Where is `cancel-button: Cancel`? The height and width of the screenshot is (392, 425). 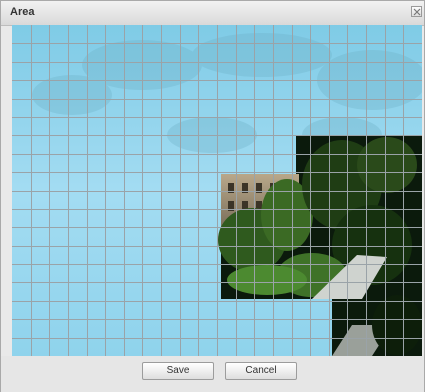 cancel-button: Cancel is located at coordinates (261, 371).